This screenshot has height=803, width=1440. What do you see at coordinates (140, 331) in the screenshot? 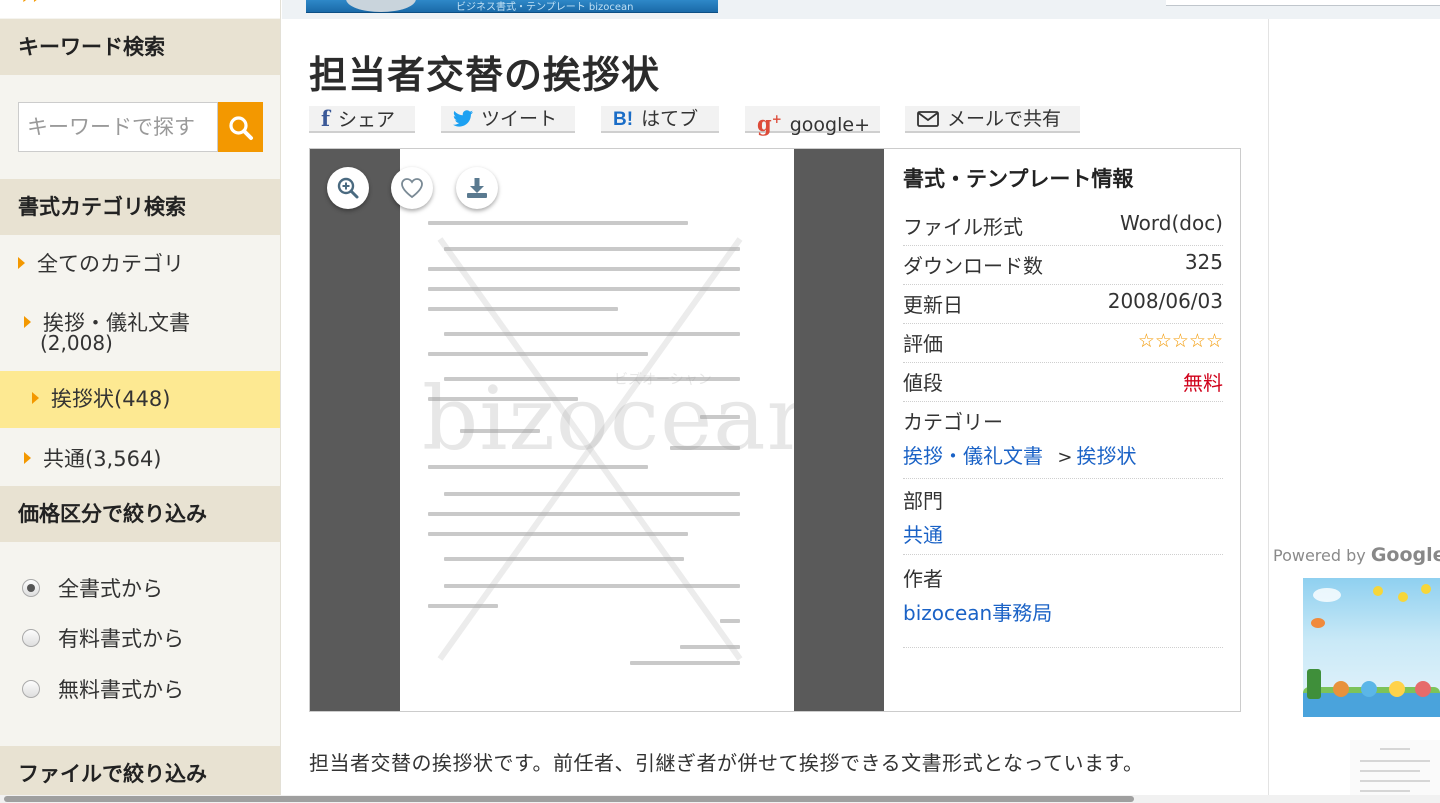
I see `category-item-greeting-docs: 挨拶・儀礼文書 (2,008)` at bounding box center [140, 331].